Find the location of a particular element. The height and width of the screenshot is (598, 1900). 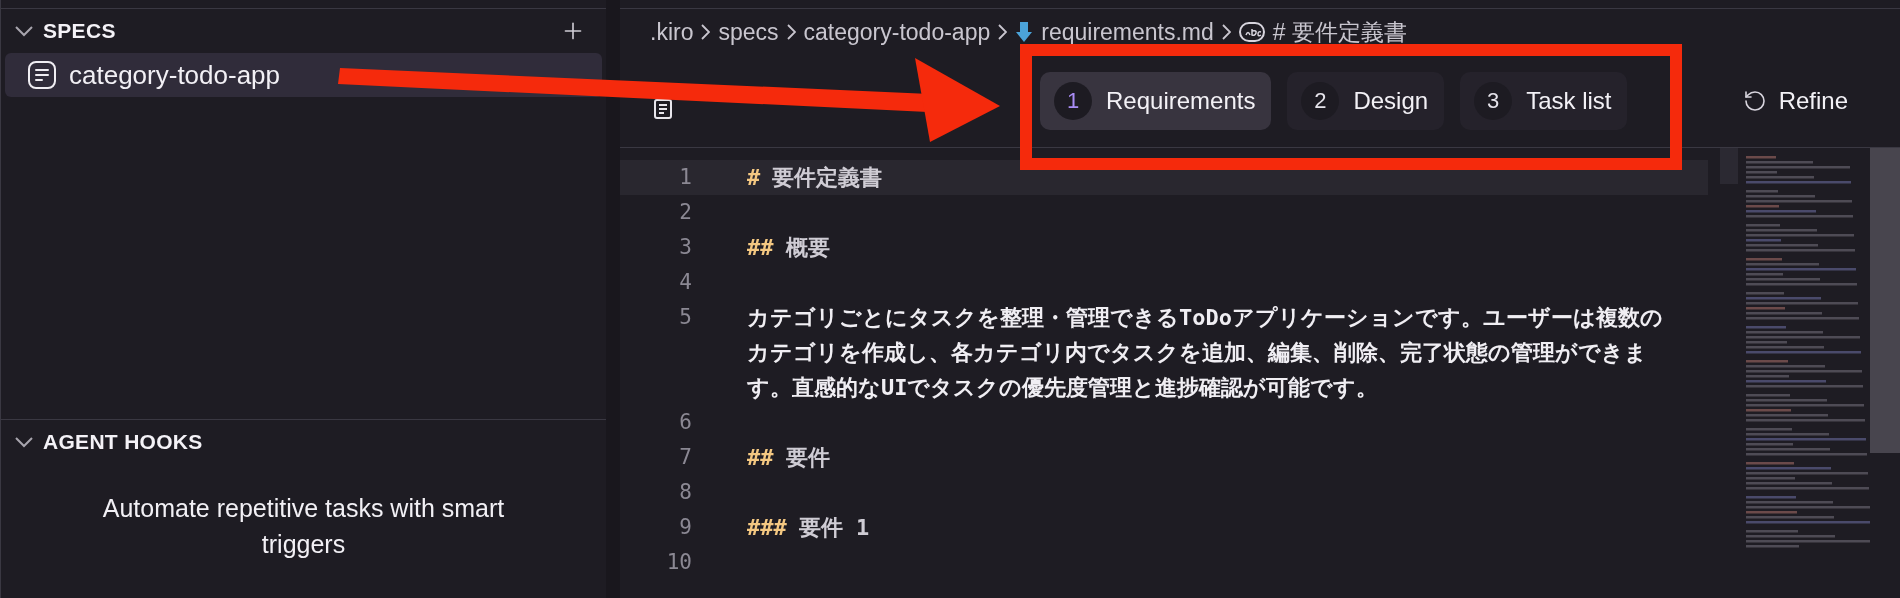

section-title: AGENT HOOKS is located at coordinates (123, 442).